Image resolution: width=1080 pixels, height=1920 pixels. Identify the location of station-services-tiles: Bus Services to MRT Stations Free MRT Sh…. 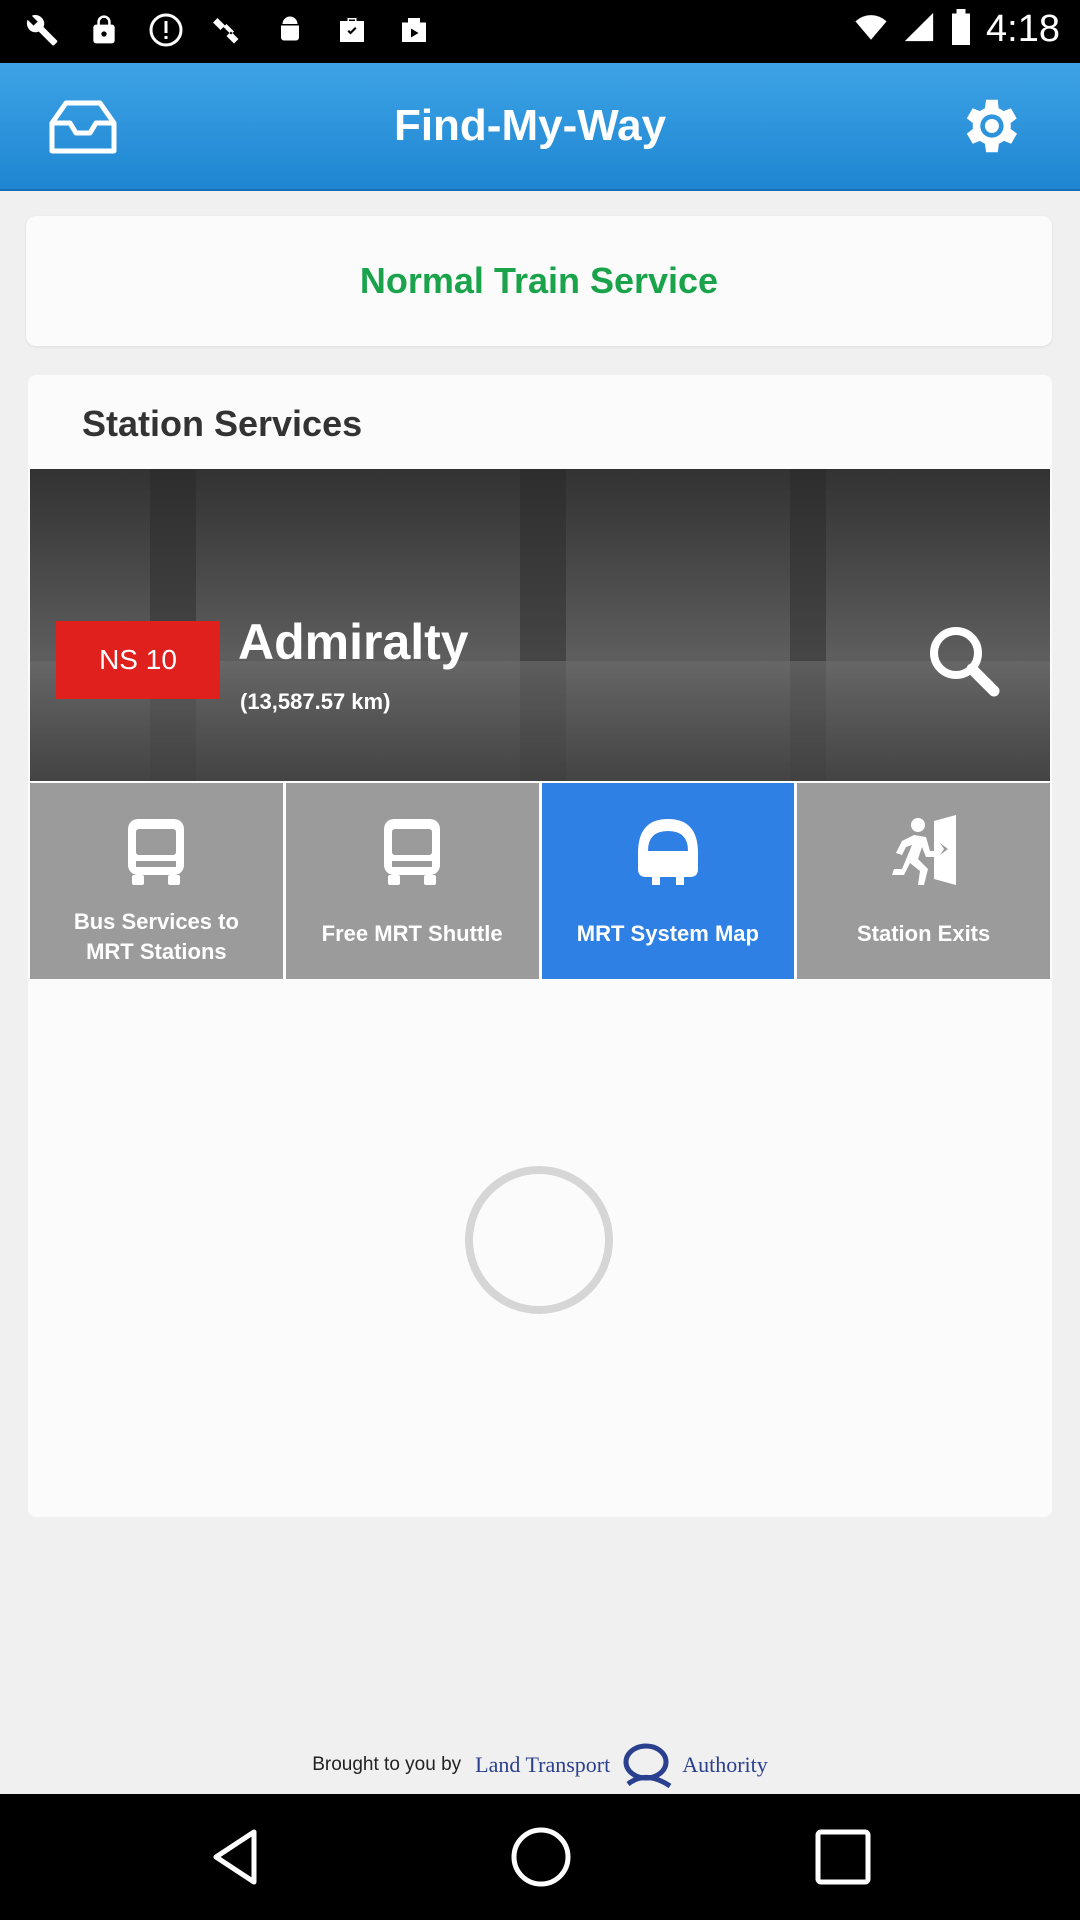
(540, 881).